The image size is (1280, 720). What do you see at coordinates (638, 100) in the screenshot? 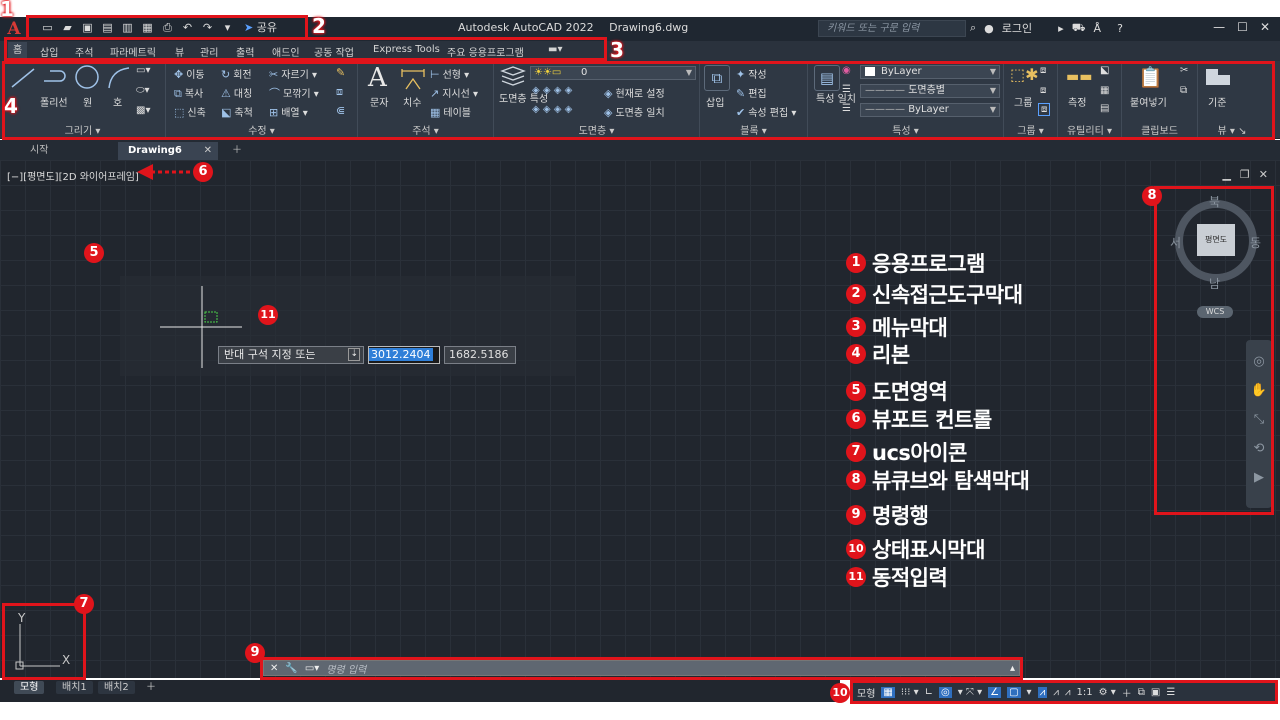
I see `highlight-ribbon` at bounding box center [638, 100].